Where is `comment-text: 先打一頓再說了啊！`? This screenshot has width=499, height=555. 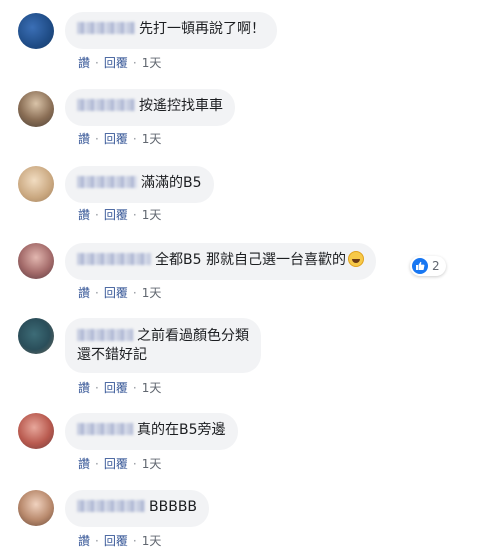
comment-text: 先打一頓再說了啊！ is located at coordinates (202, 29).